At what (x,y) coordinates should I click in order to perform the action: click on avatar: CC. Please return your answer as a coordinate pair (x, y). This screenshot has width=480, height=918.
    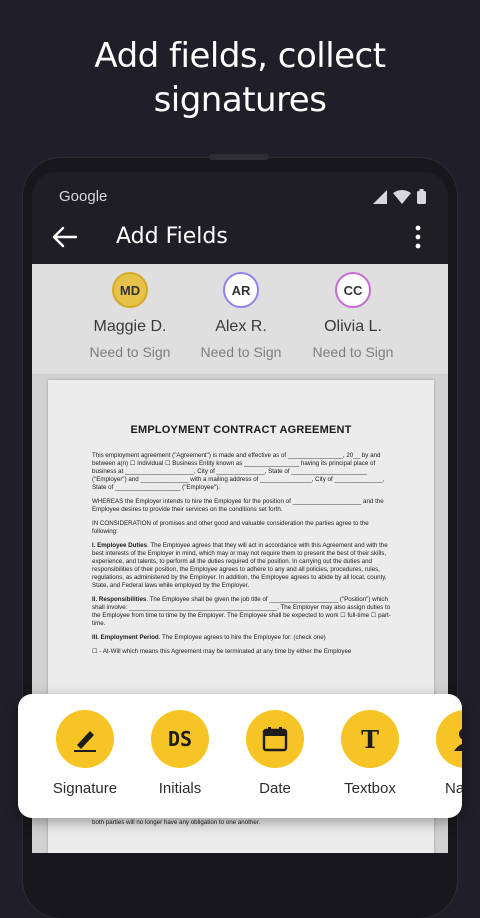
    Looking at the image, I should click on (353, 290).